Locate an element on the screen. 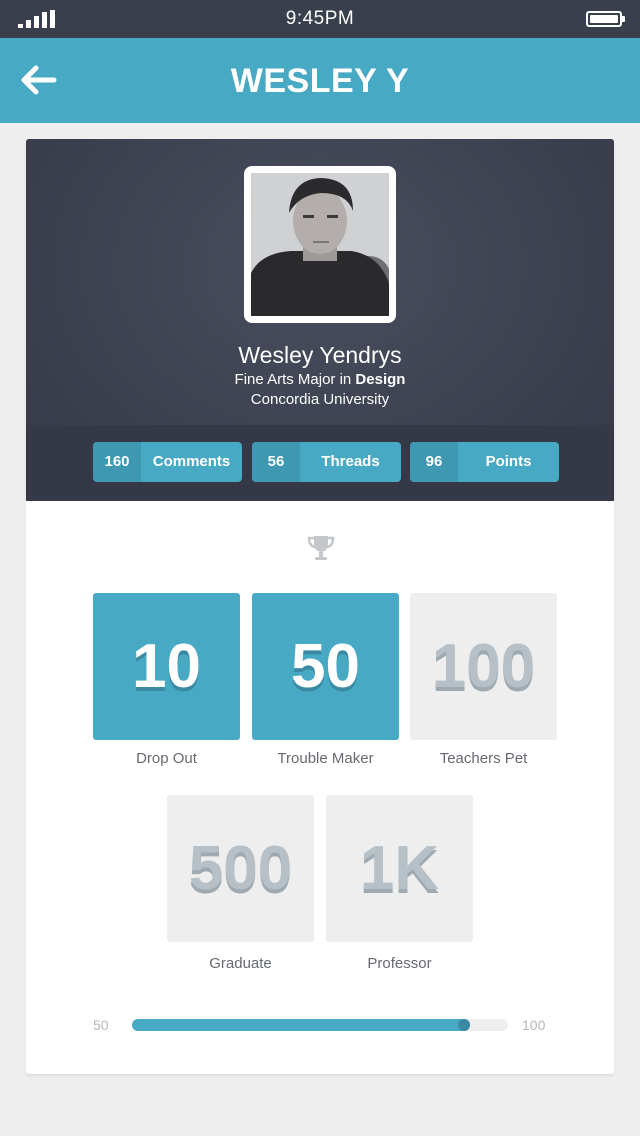 The image size is (640, 1136). profile-major: Fine Arts Major in Design is located at coordinates (320, 379).